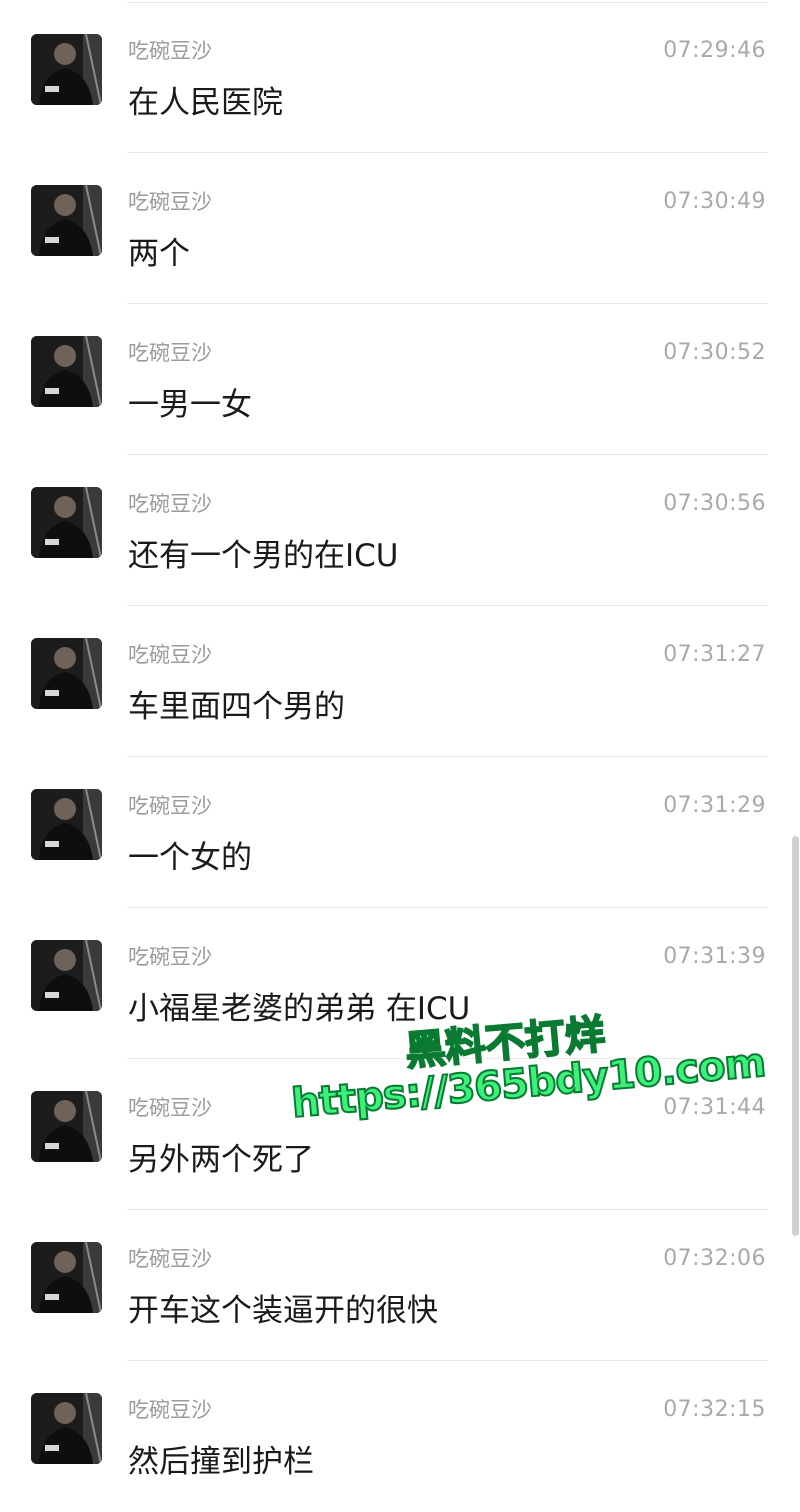 The image size is (800, 1512). Describe the element at coordinates (714, 1258) in the screenshot. I see `message-time: 07:32:06` at that location.